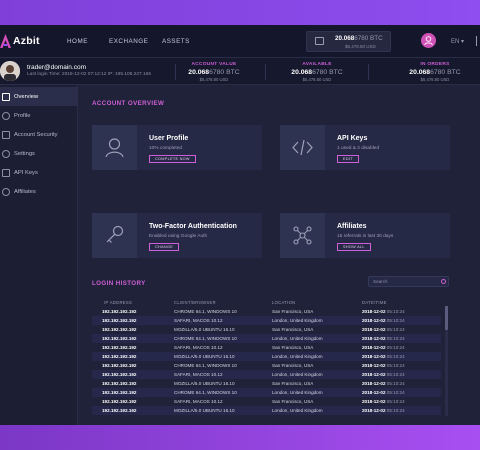  What do you see at coordinates (6, 153) in the screenshot?
I see `gear-icon` at bounding box center [6, 153].